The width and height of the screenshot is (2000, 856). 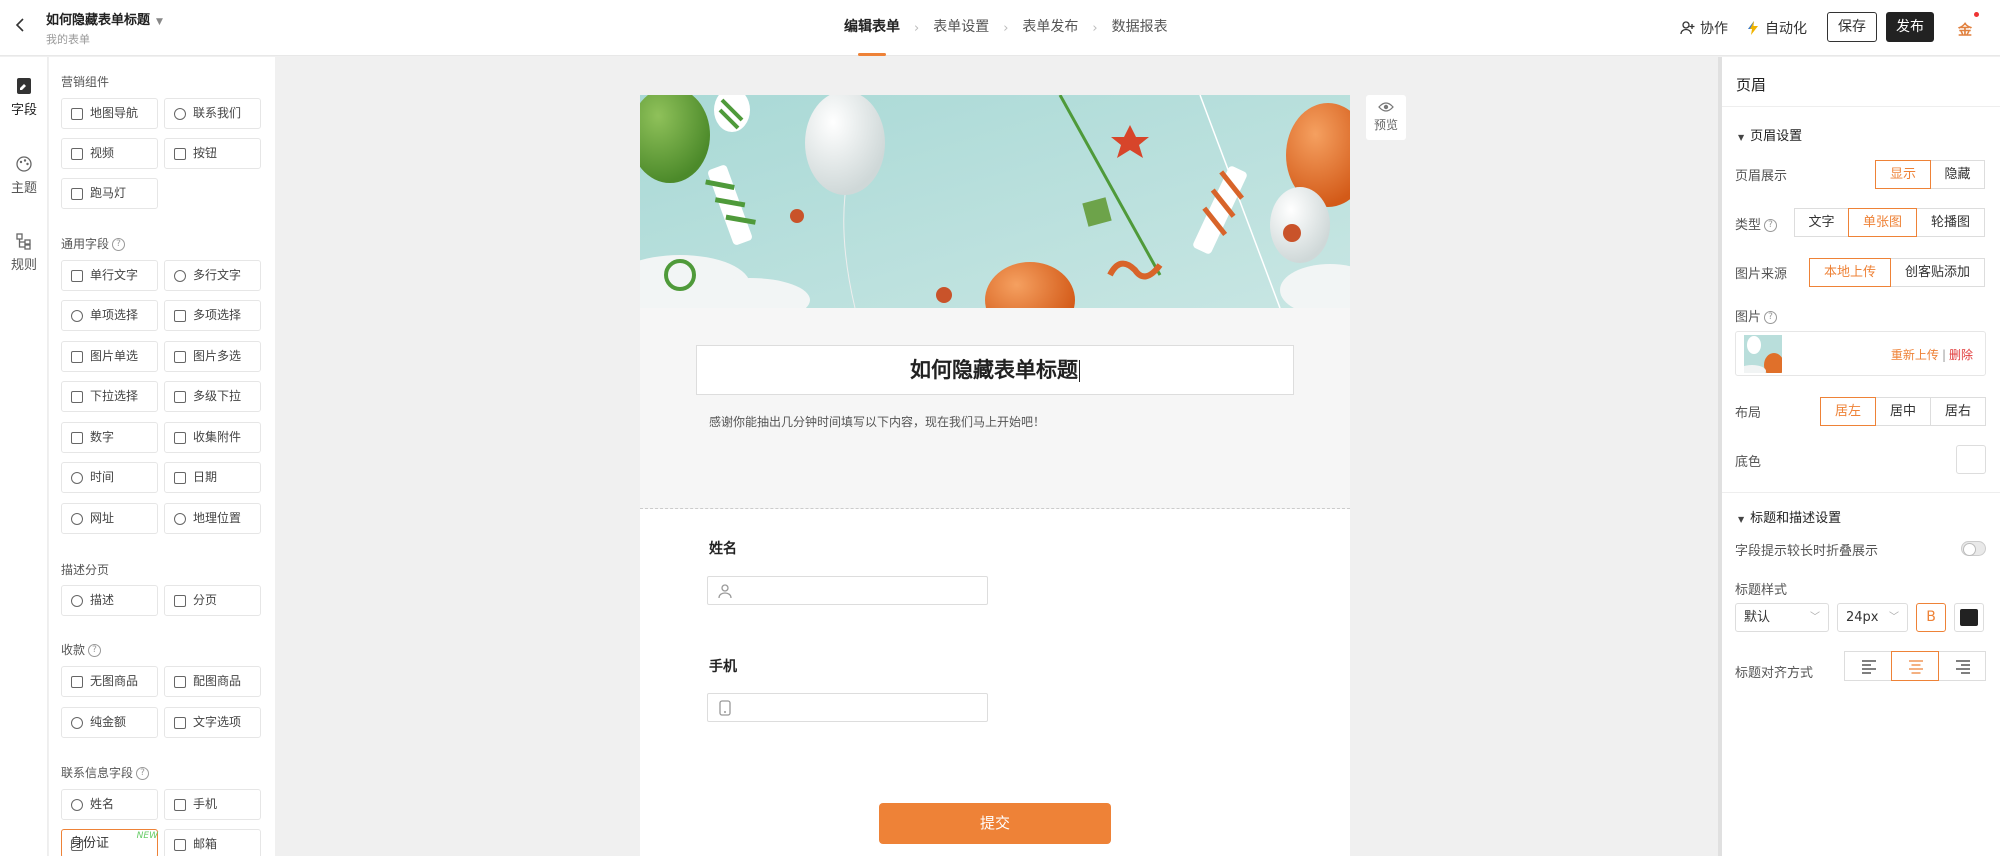 What do you see at coordinates (1915, 355) in the screenshot?
I see `reupload-link: 重新上传` at bounding box center [1915, 355].